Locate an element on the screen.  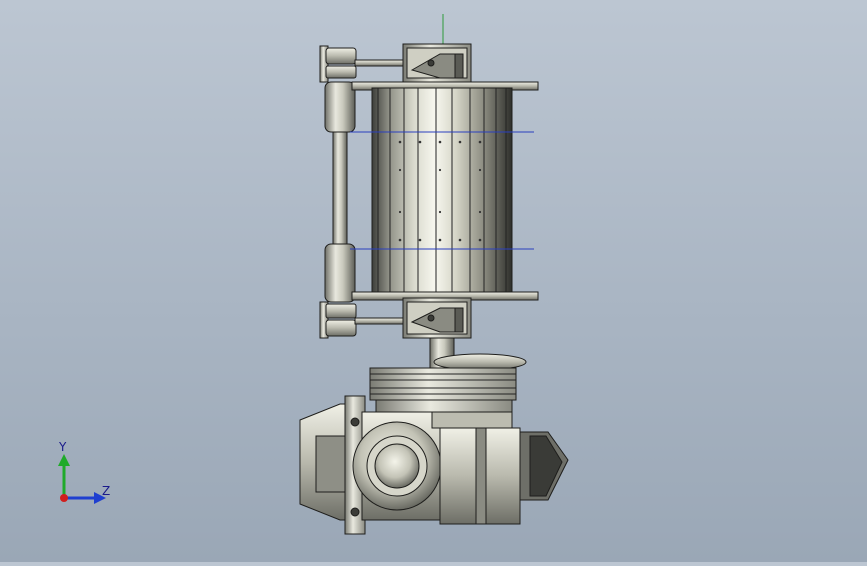
bottom-bearing-housing is located at coordinates (437, 318).